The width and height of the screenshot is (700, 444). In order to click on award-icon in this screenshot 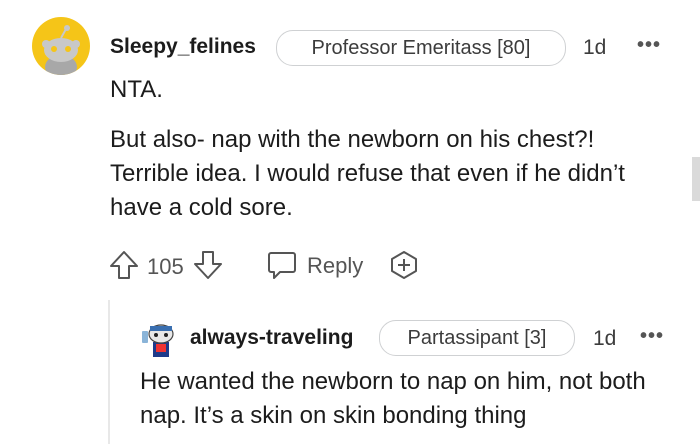, I will do `click(404, 265)`.